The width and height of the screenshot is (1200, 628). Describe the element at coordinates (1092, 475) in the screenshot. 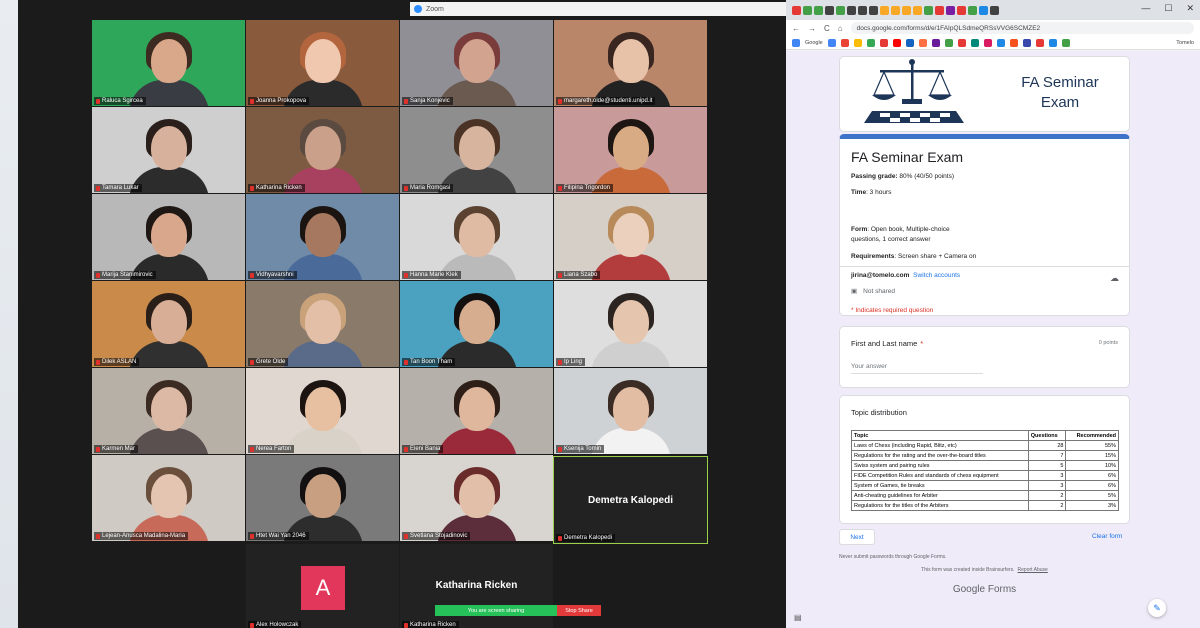

I see `table-cell: 6%` at that location.